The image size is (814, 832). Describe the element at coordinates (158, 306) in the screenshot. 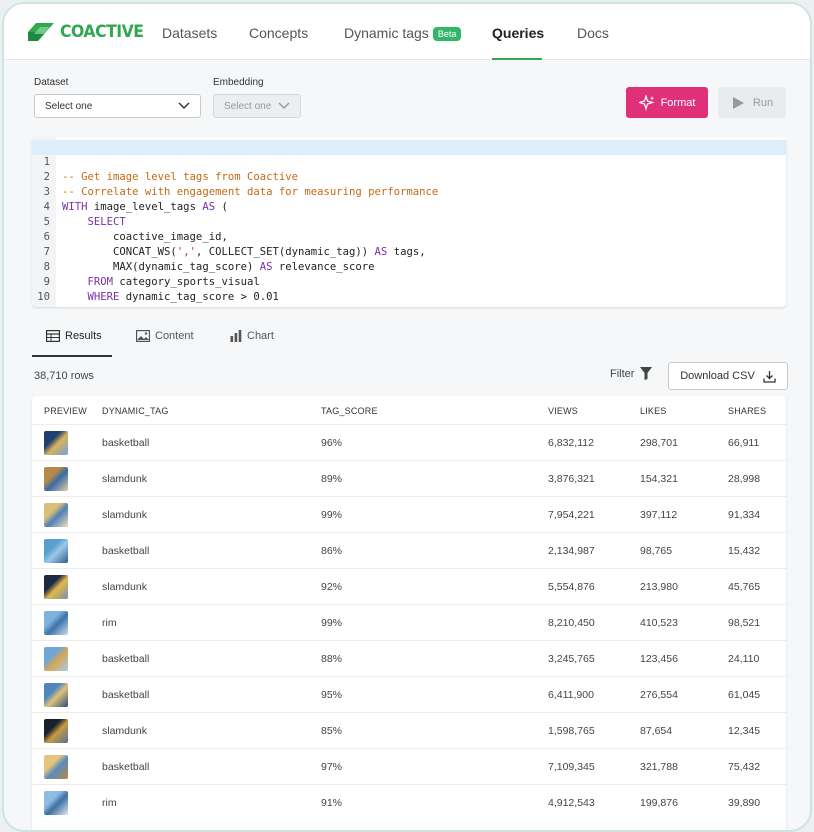

I see `code-text: GROUP BY coactive_image_id` at that location.